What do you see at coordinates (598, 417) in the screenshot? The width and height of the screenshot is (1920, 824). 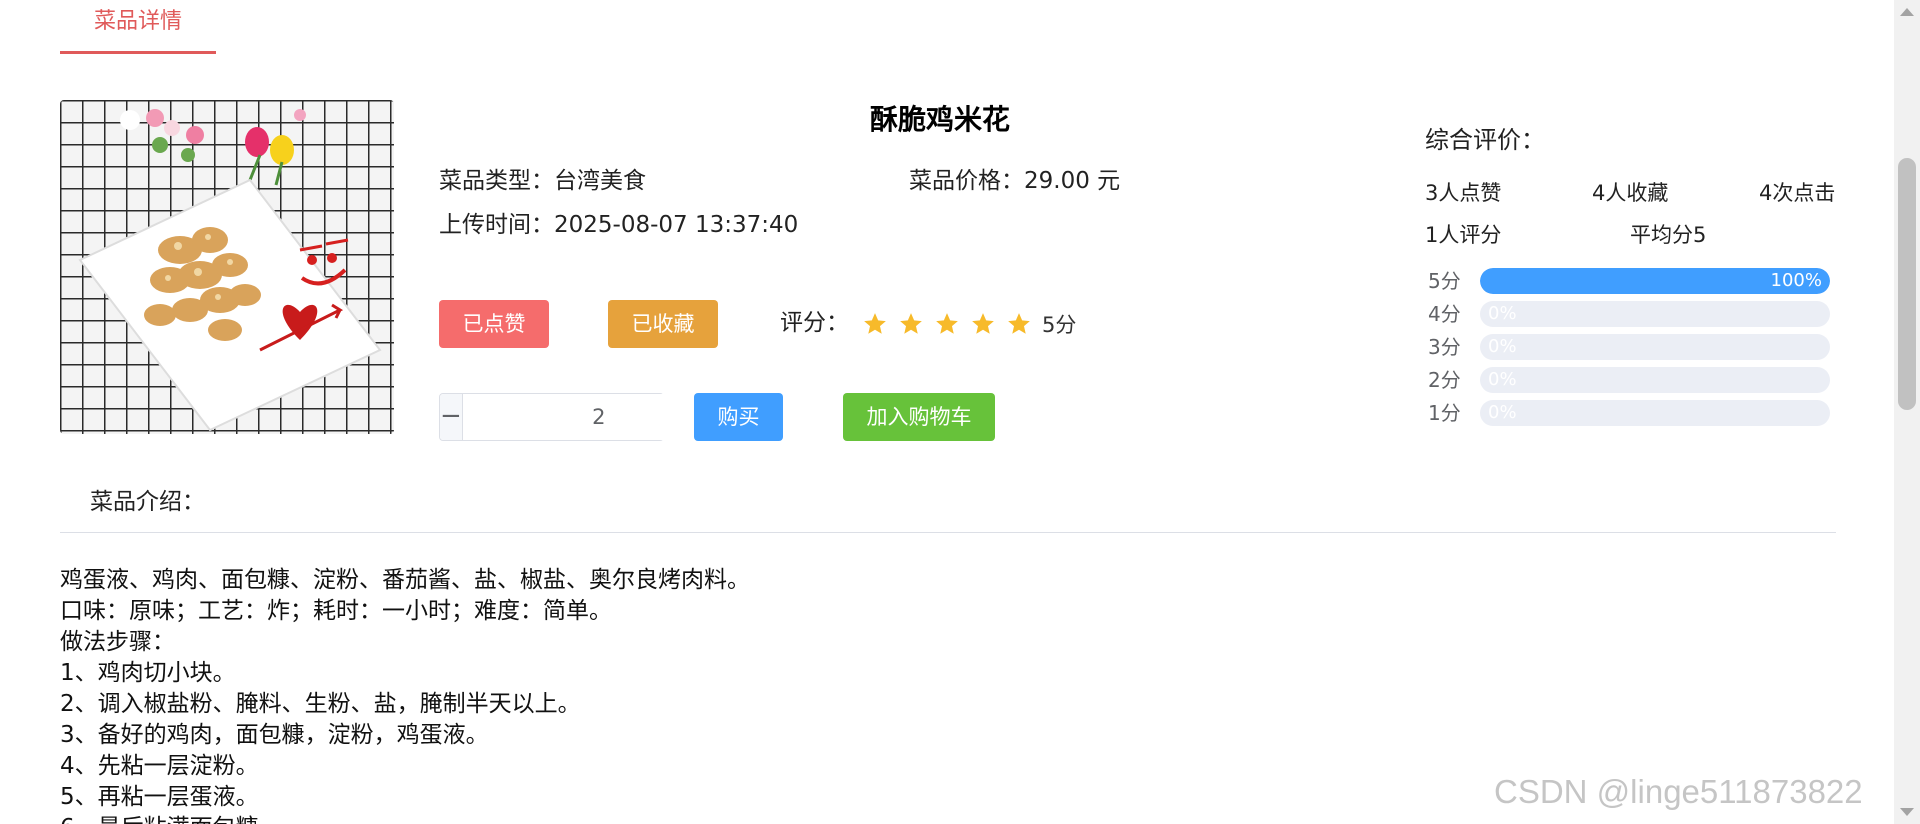 I see `quantity-stepper: − +` at bounding box center [598, 417].